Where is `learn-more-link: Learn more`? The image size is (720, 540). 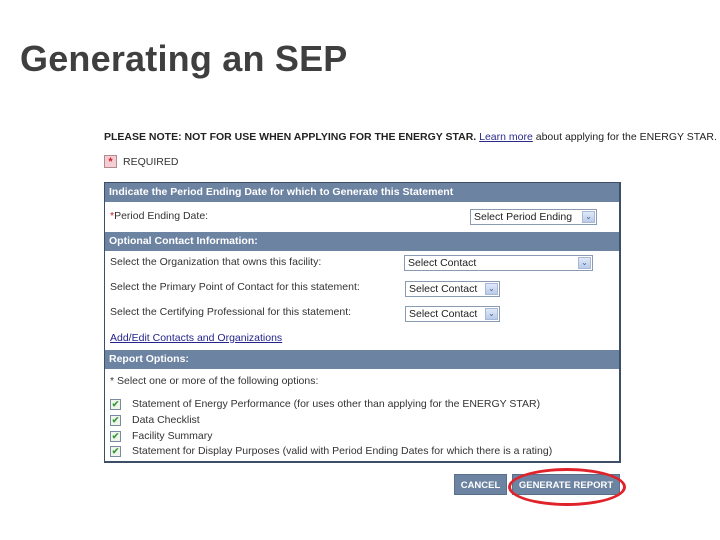 learn-more-link: Learn more is located at coordinates (506, 137).